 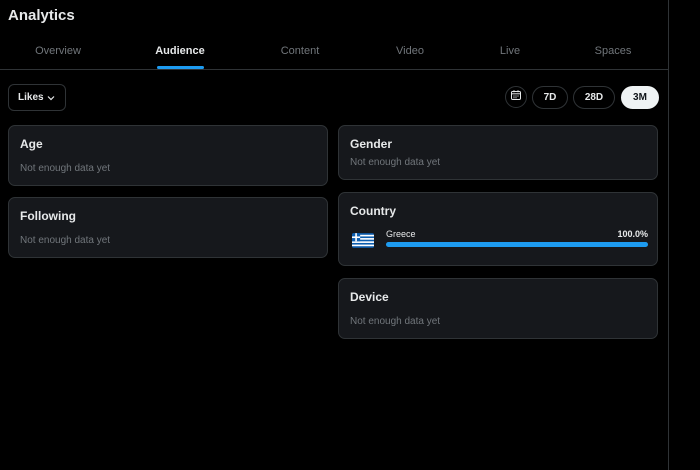 I want to click on chevron-down-icon, so click(x=51, y=99).